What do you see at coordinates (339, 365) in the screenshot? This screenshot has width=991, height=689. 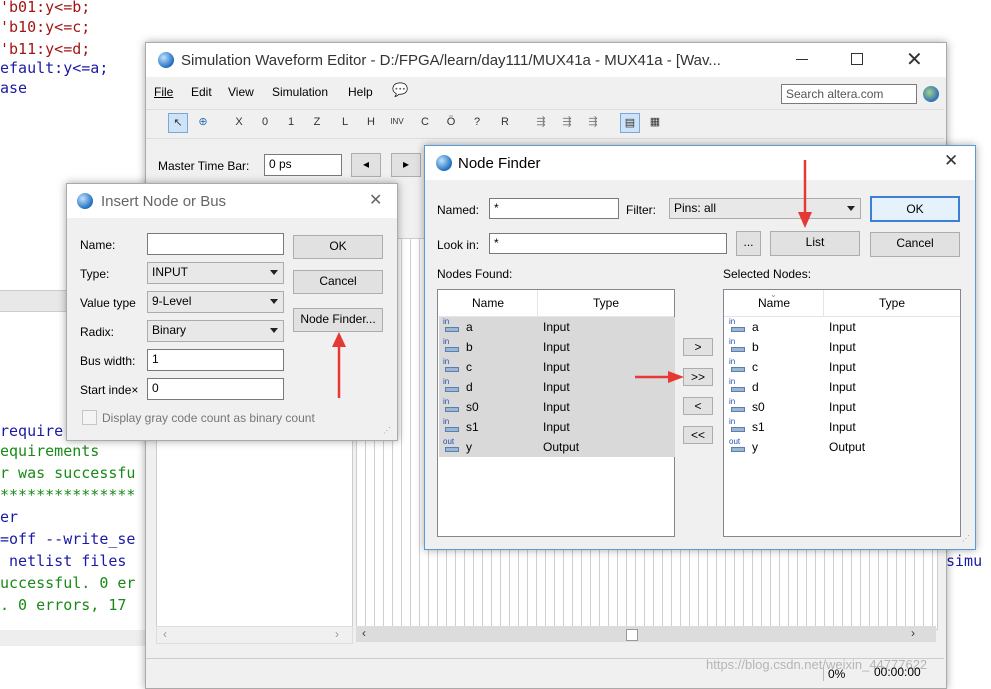 I see `red-arrow-up` at bounding box center [339, 365].